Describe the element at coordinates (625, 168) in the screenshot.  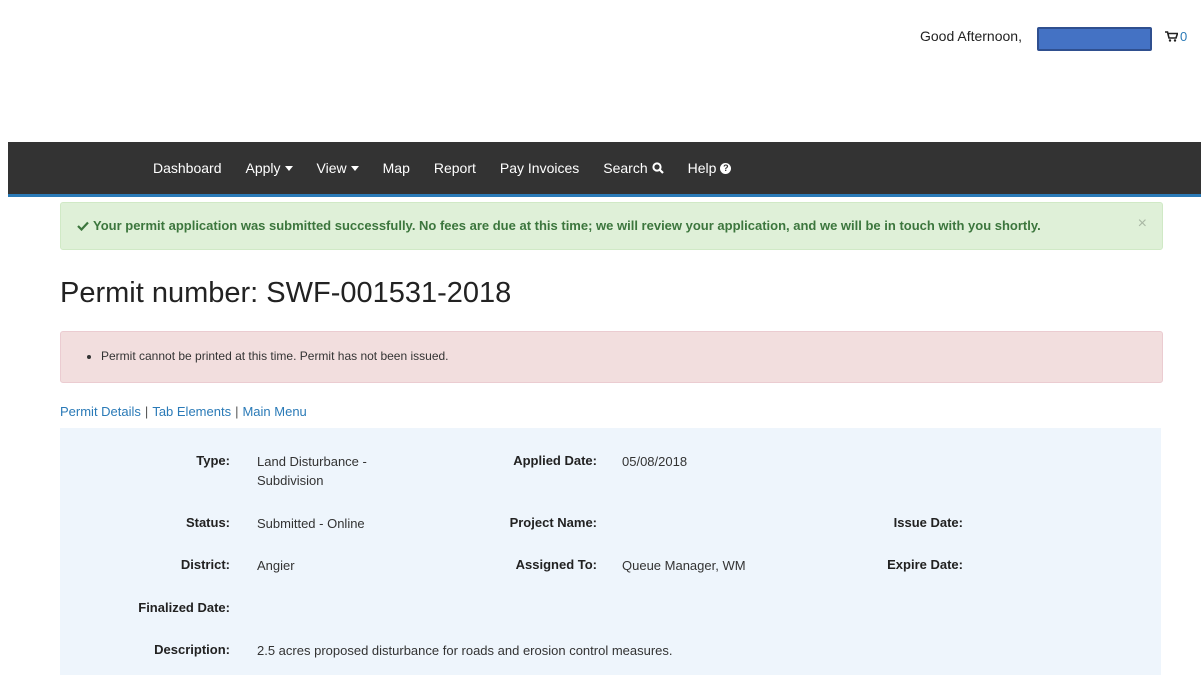
I see `nav-search-label: Search` at that location.